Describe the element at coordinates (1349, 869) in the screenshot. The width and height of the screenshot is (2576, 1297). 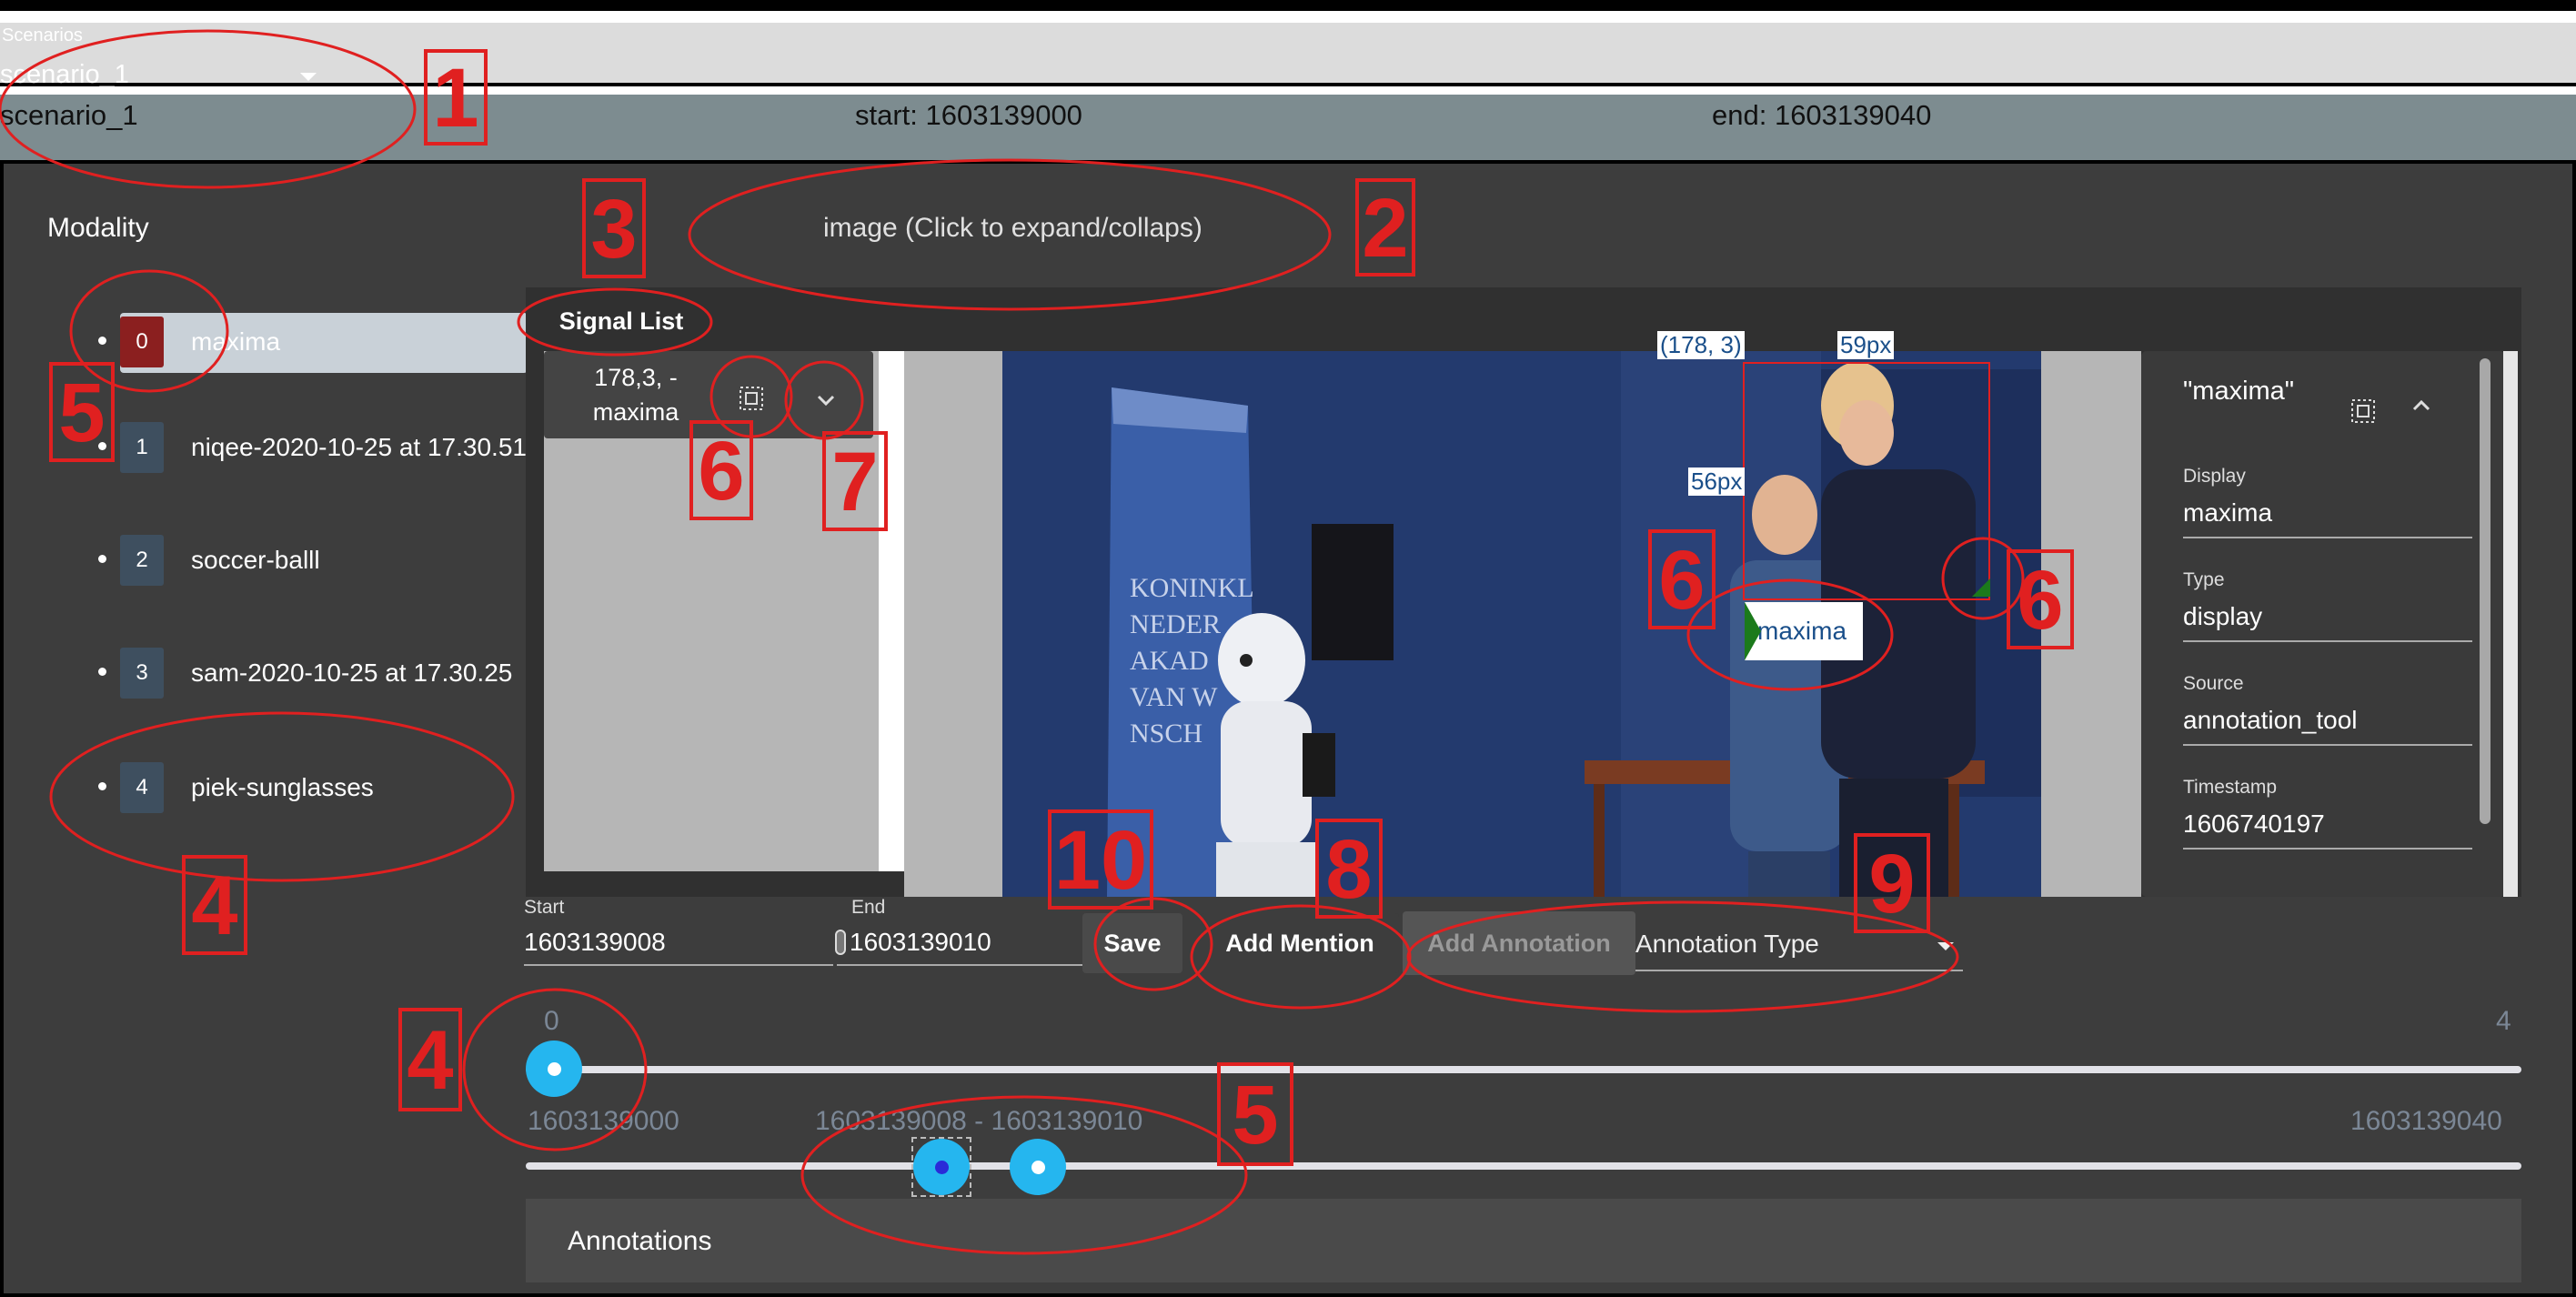
I see `marker-label: 8` at that location.